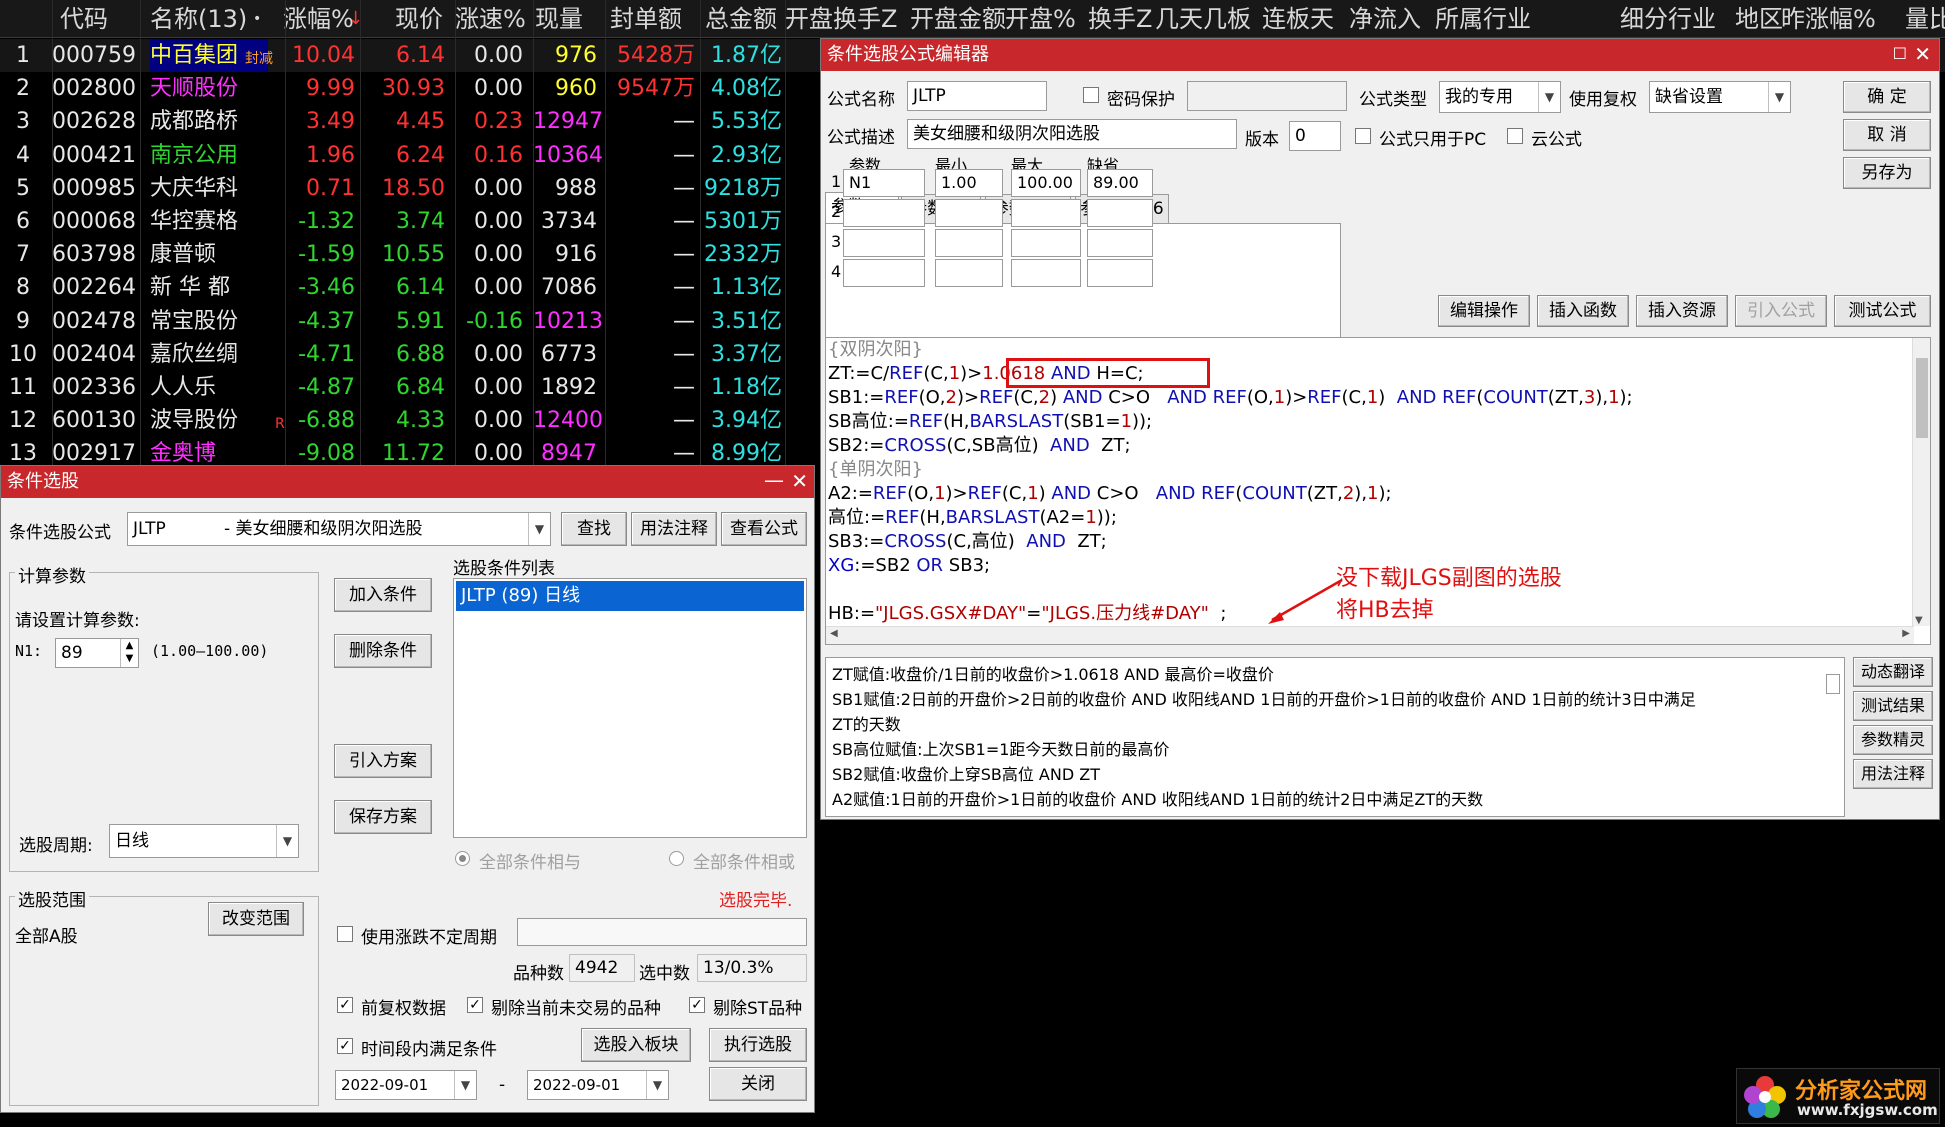  What do you see at coordinates (1682, 311) in the screenshot?
I see `insert-res-button: 插入资源` at bounding box center [1682, 311].